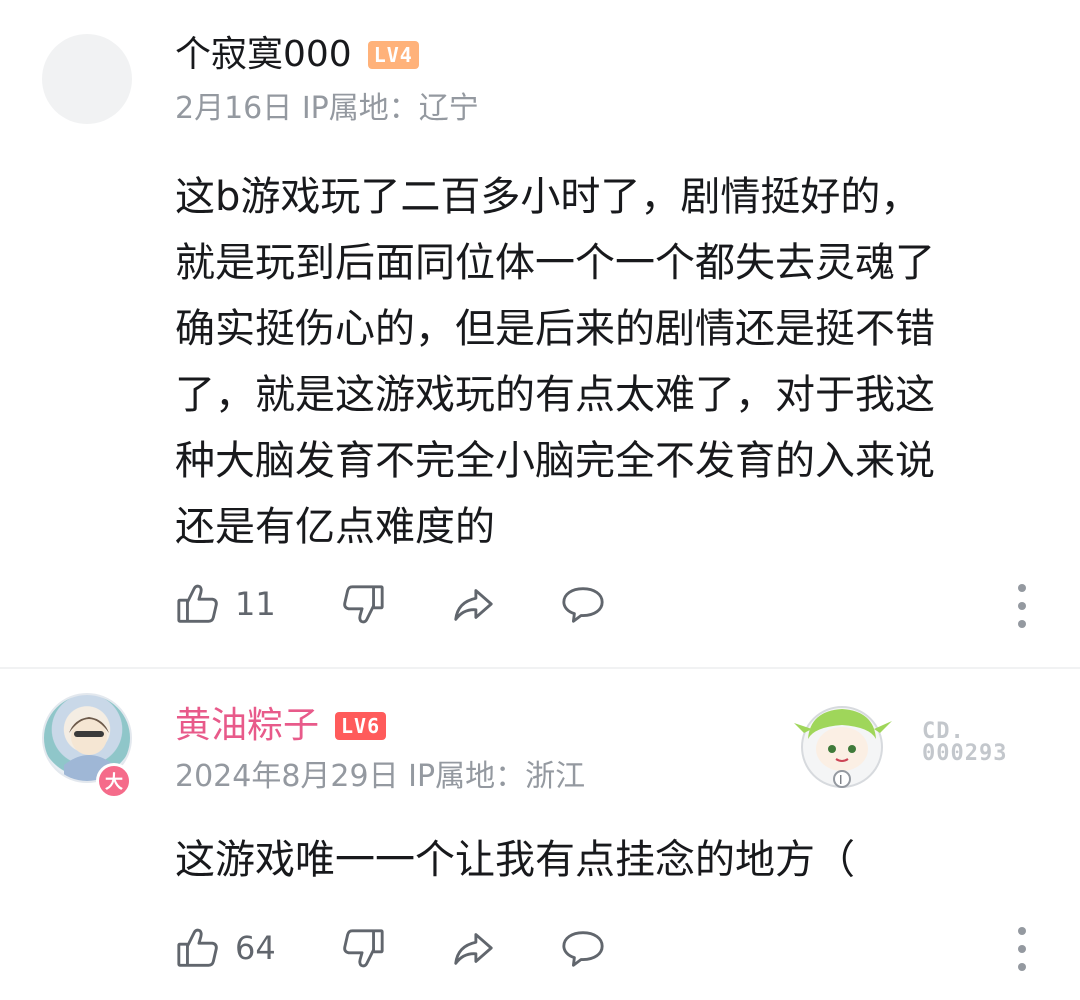  Describe the element at coordinates (841, 780) in the screenshot. I see `svg-text: I` at that location.